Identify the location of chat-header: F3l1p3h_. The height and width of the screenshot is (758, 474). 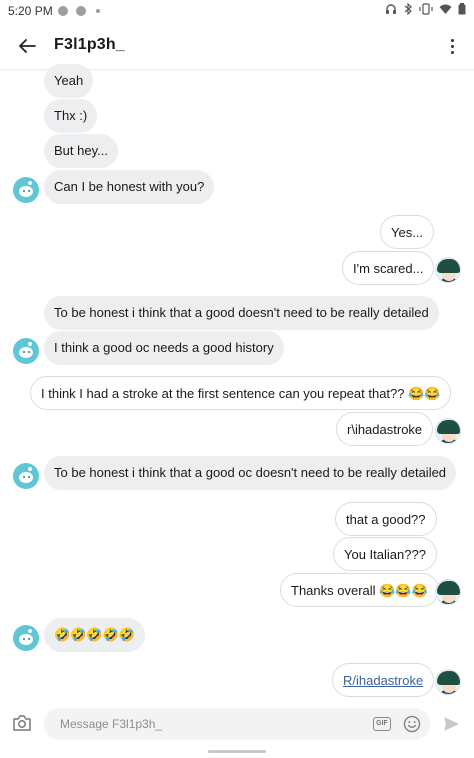
(237, 46).